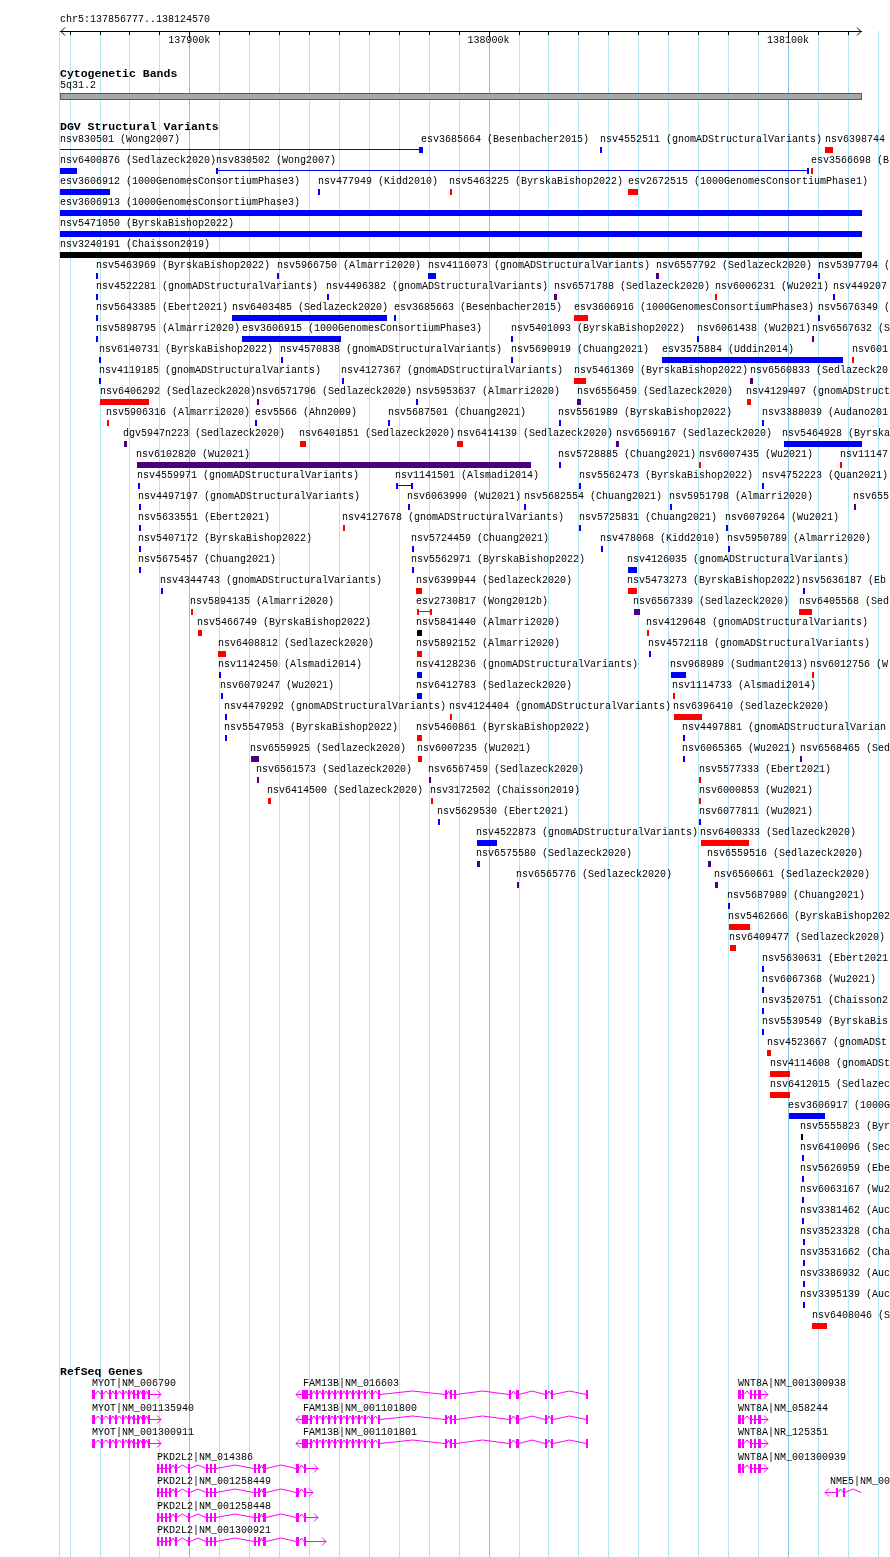 This screenshot has height=1557, width=890. I want to click on variant-label: nsv5728885 (Chuang2021), so click(627, 455).